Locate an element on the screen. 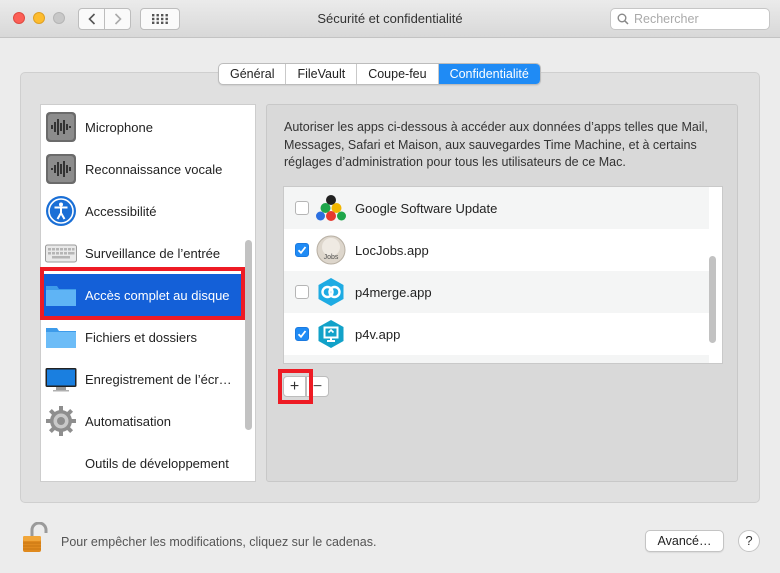 The height and width of the screenshot is (573, 780). app-row-partial is located at coordinates (496, 359).